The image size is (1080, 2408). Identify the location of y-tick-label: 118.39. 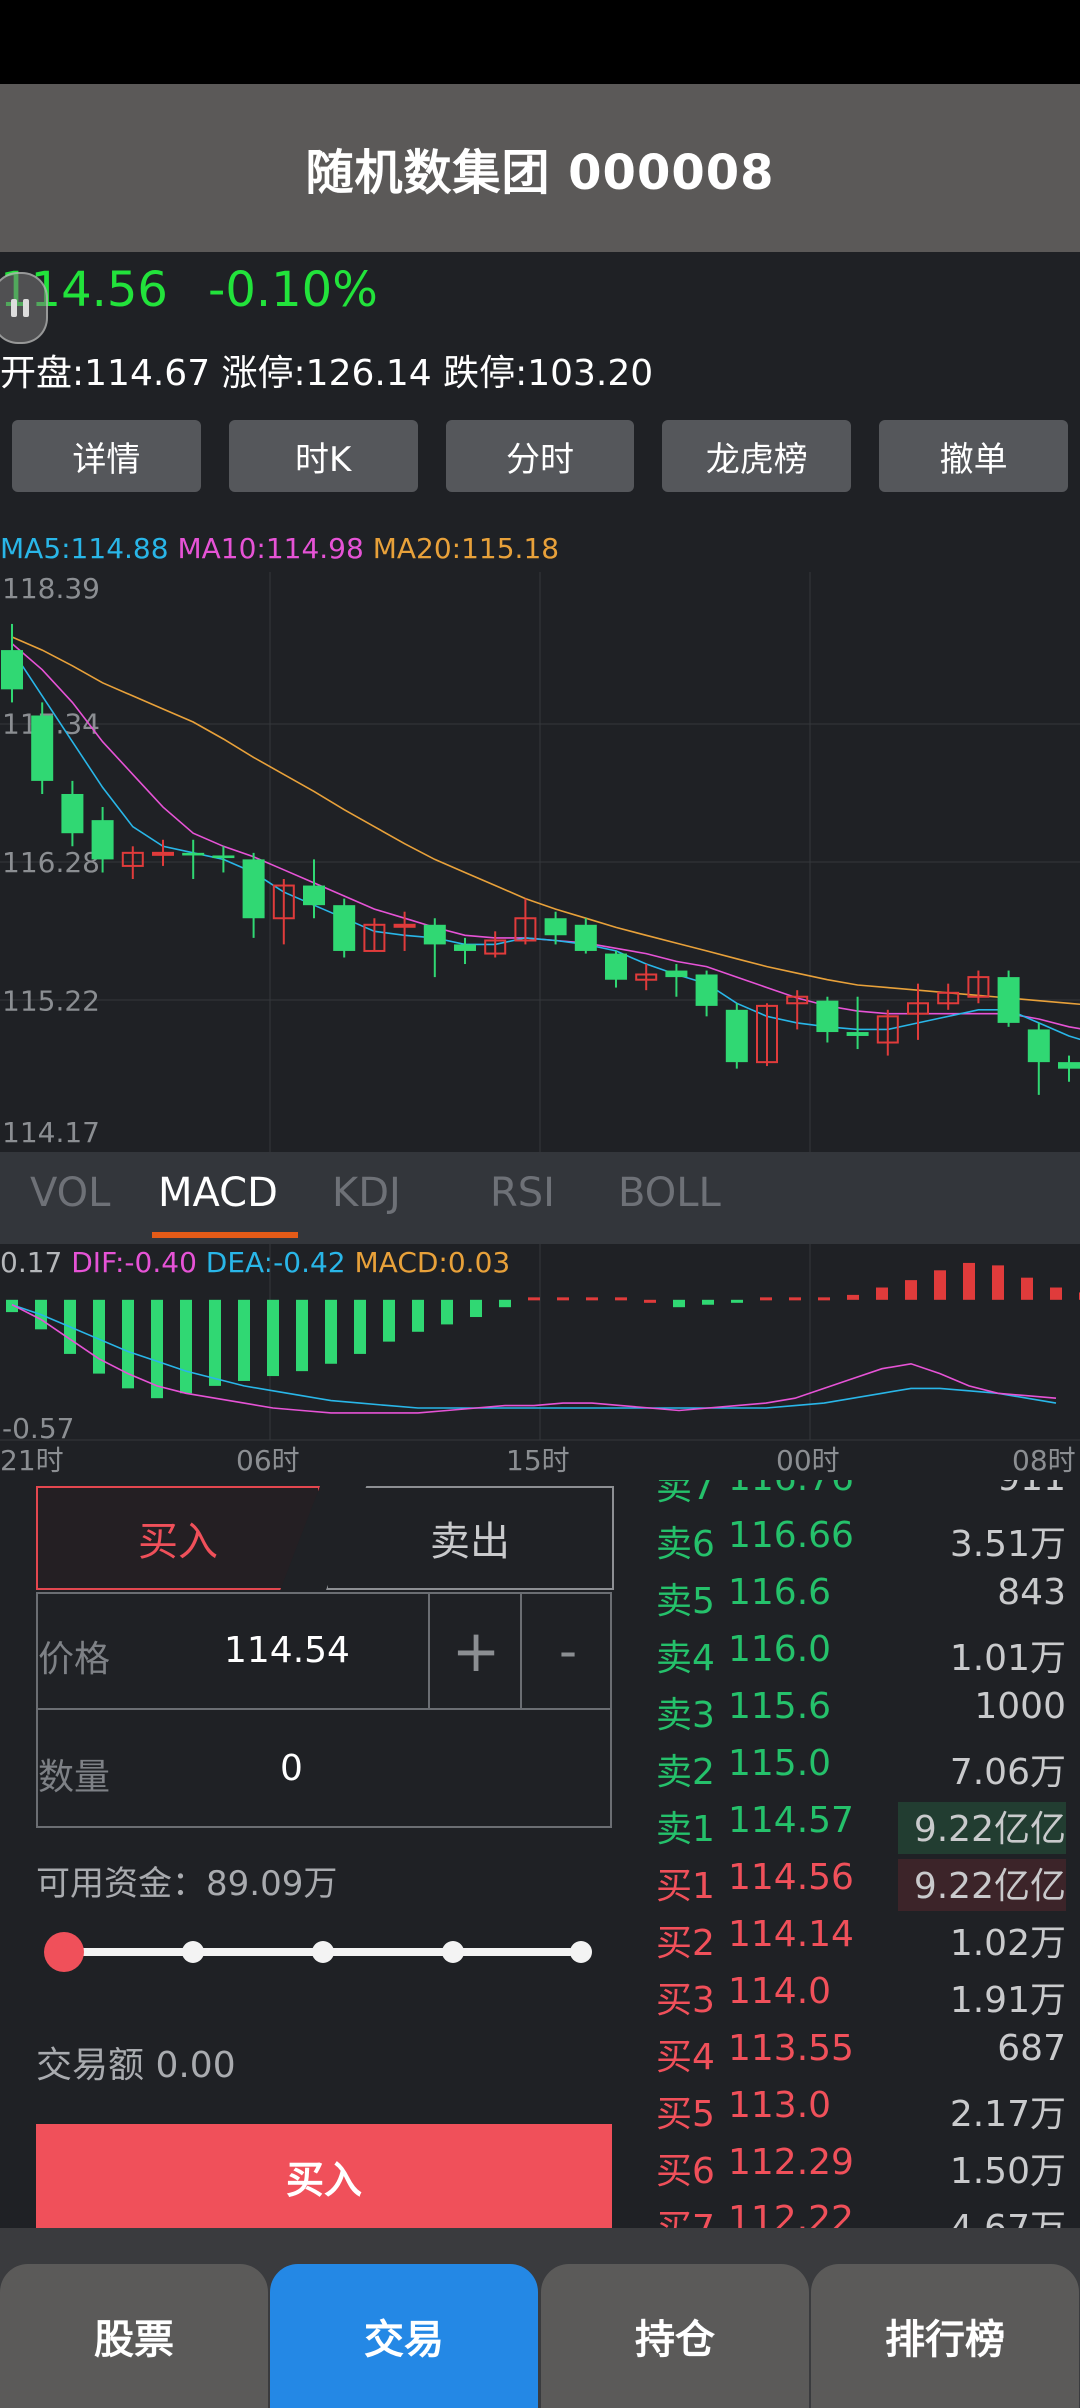
(51, 588).